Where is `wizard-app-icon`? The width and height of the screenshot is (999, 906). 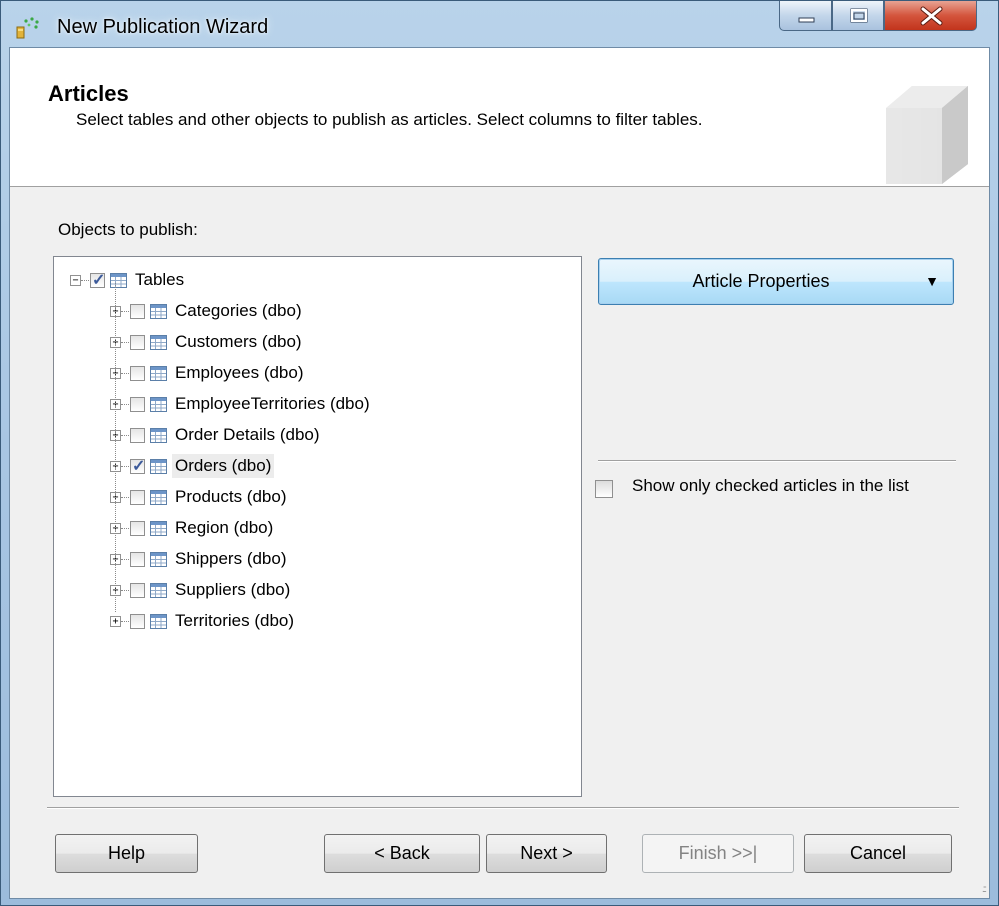
wizard-app-icon is located at coordinates (27, 28).